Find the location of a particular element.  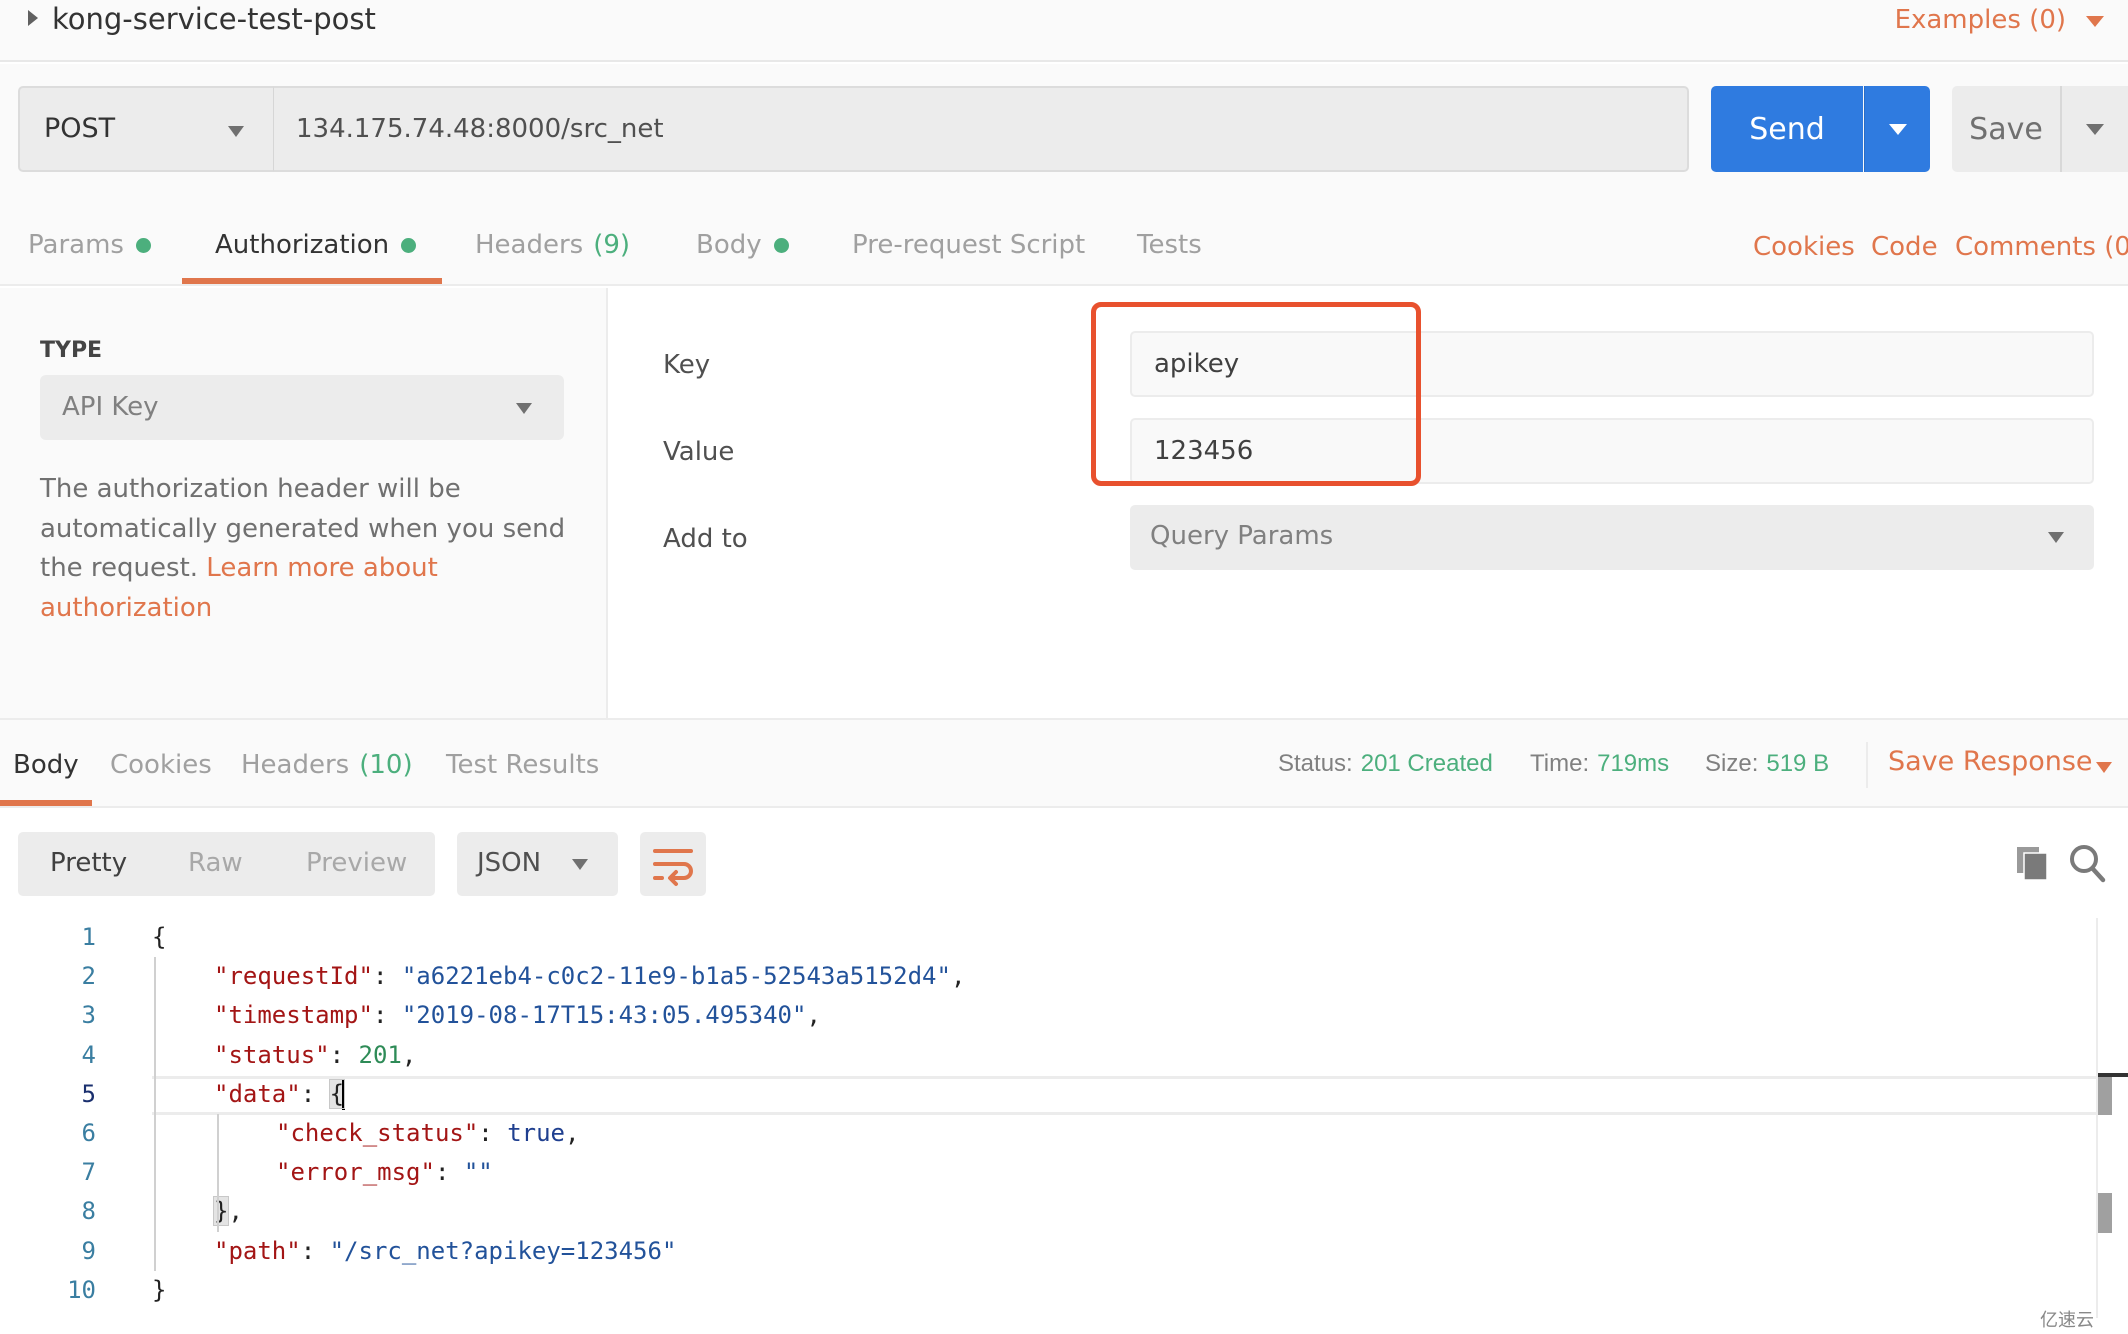

add-to-select: Query Params is located at coordinates (1612, 537).